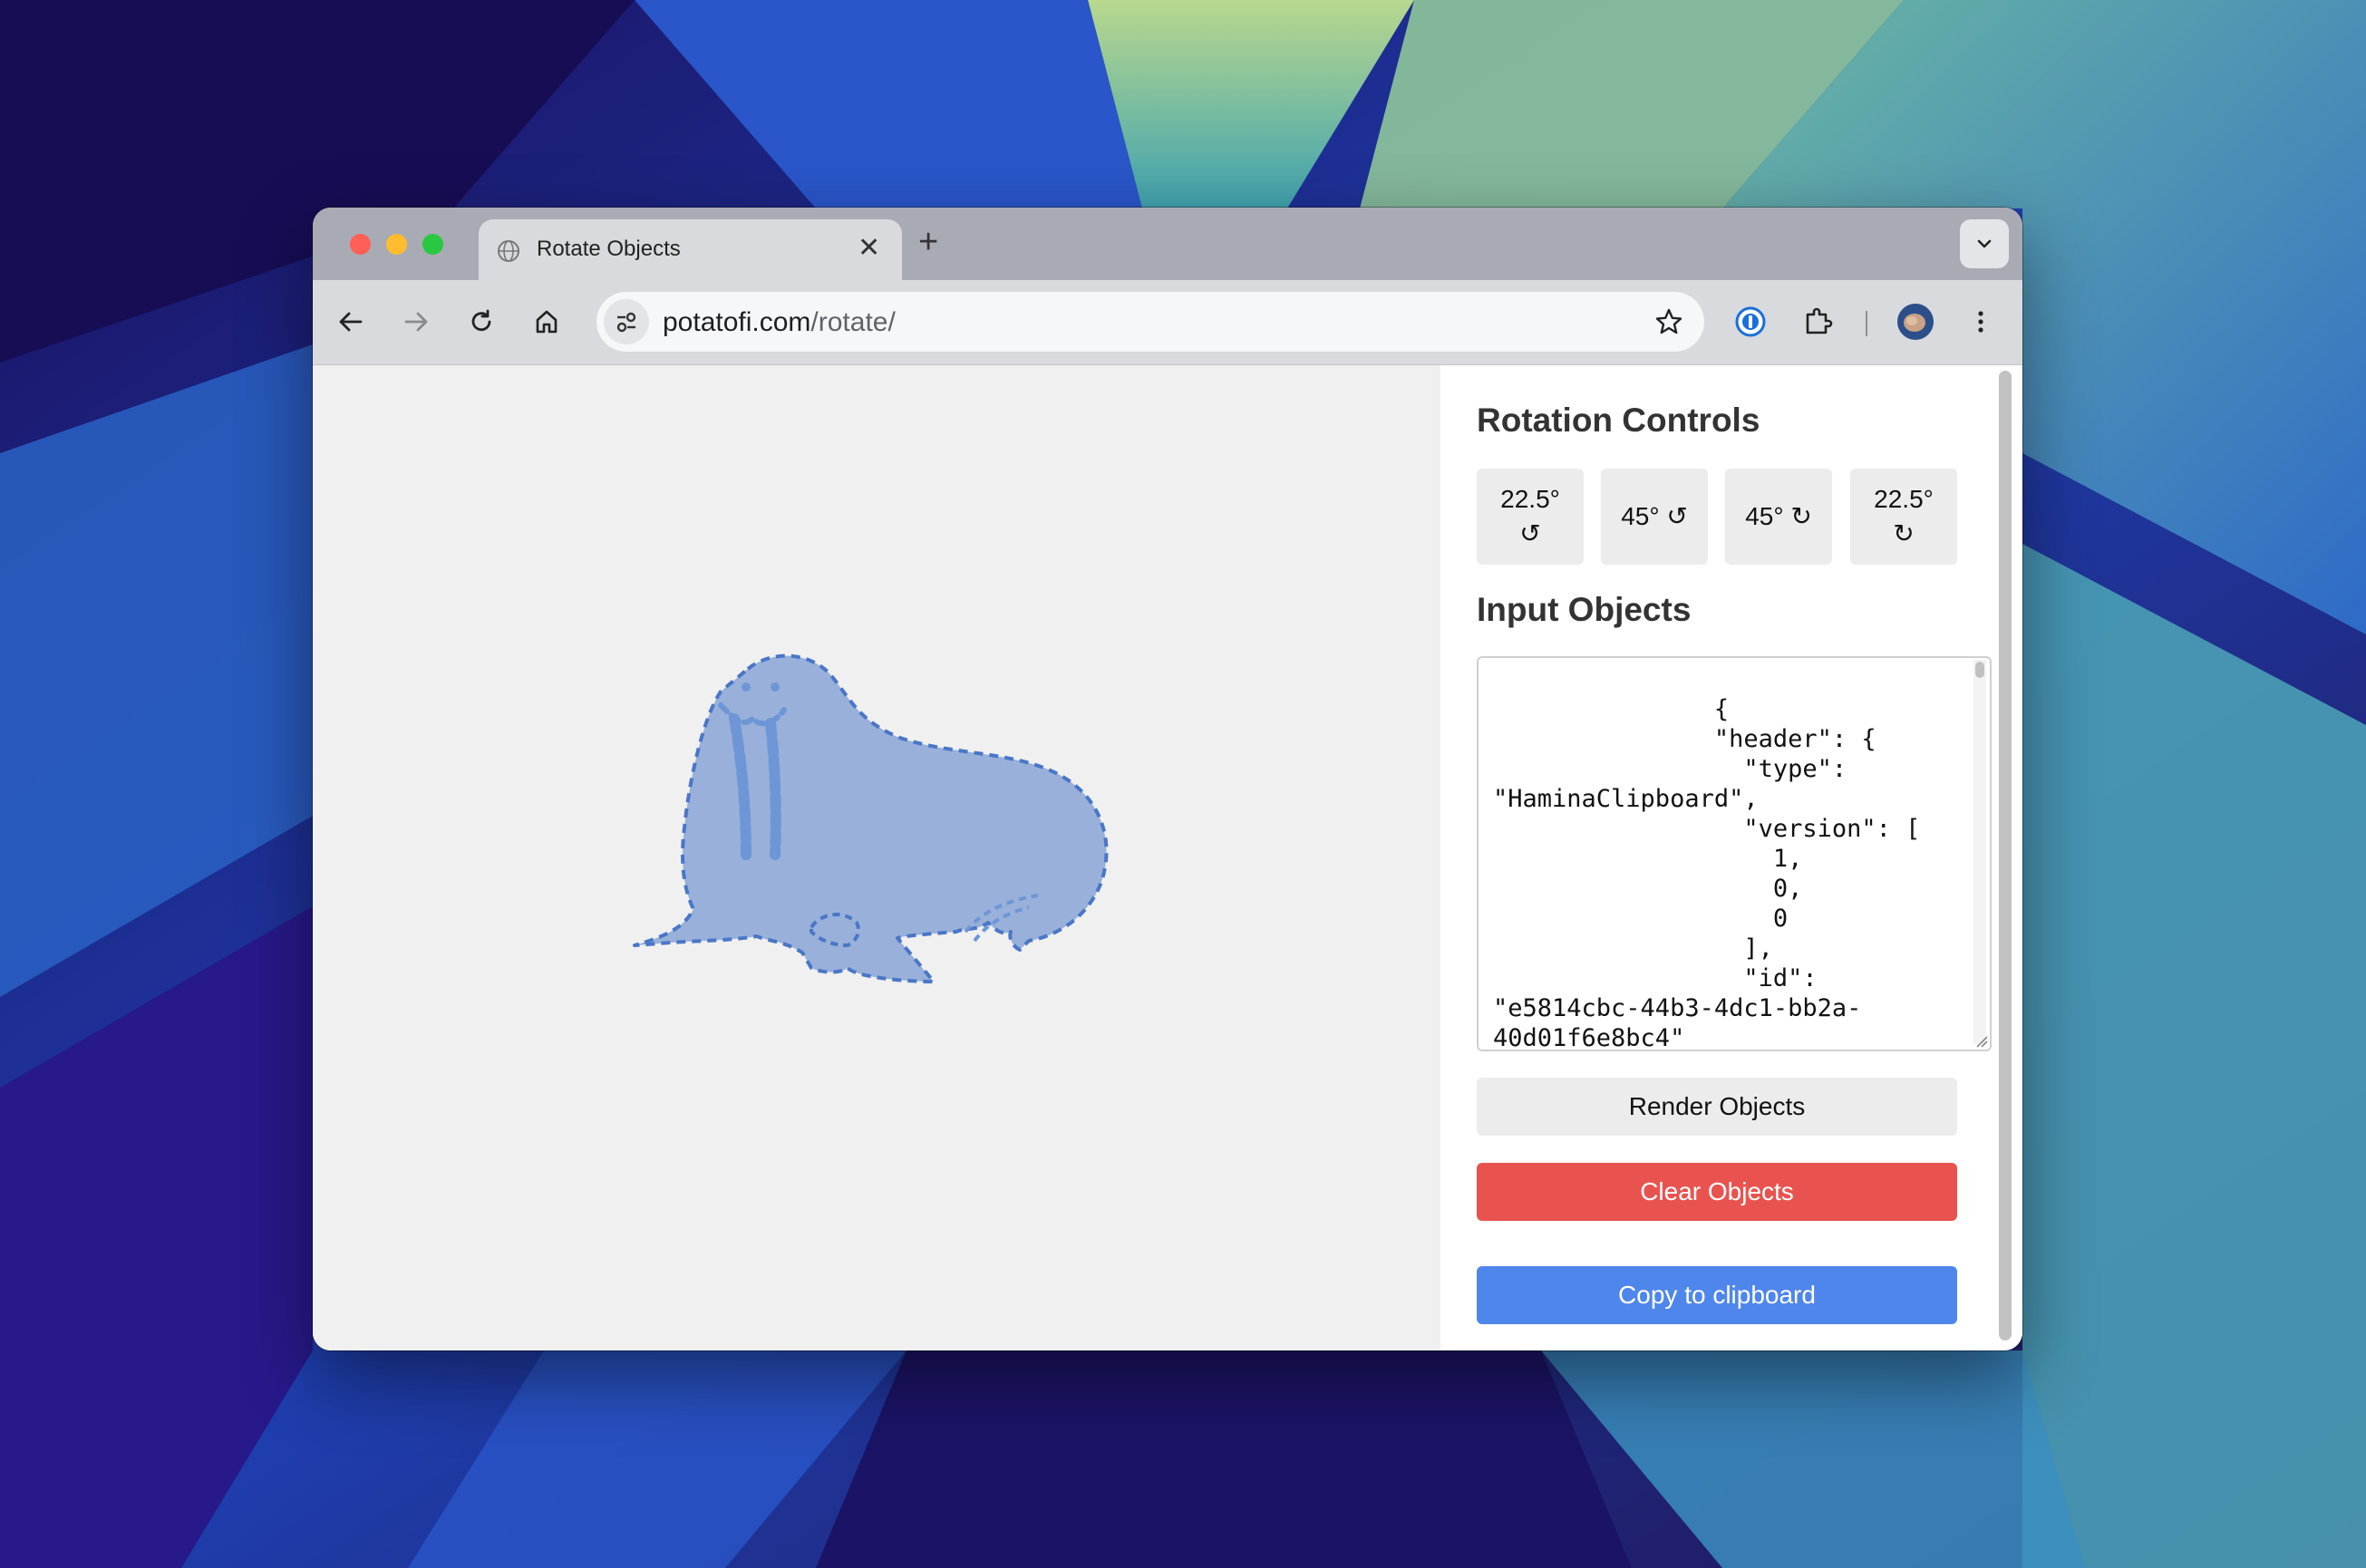 The height and width of the screenshot is (1568, 2366). I want to click on tab-title: Rotate Objects, so click(609, 249).